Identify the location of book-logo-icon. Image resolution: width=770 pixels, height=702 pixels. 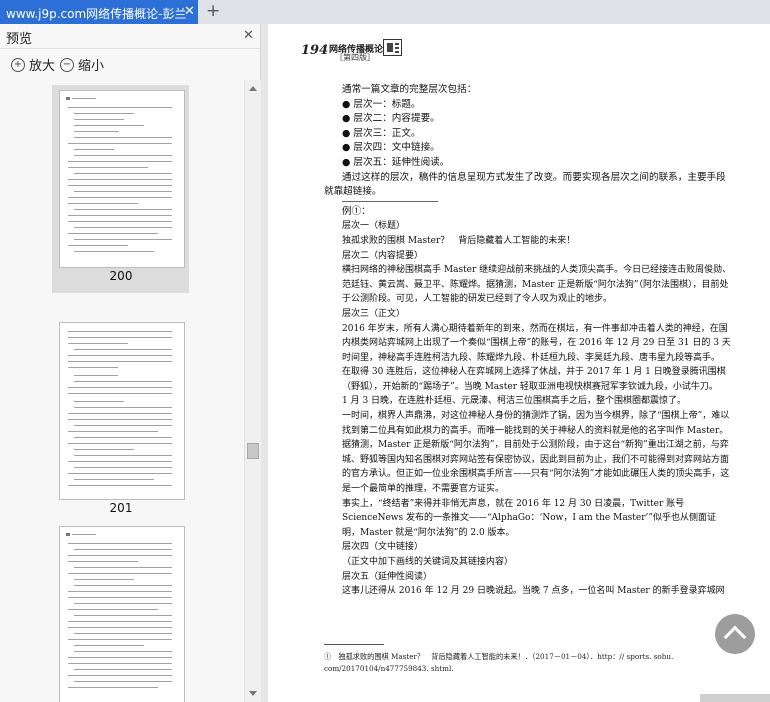
(392, 47).